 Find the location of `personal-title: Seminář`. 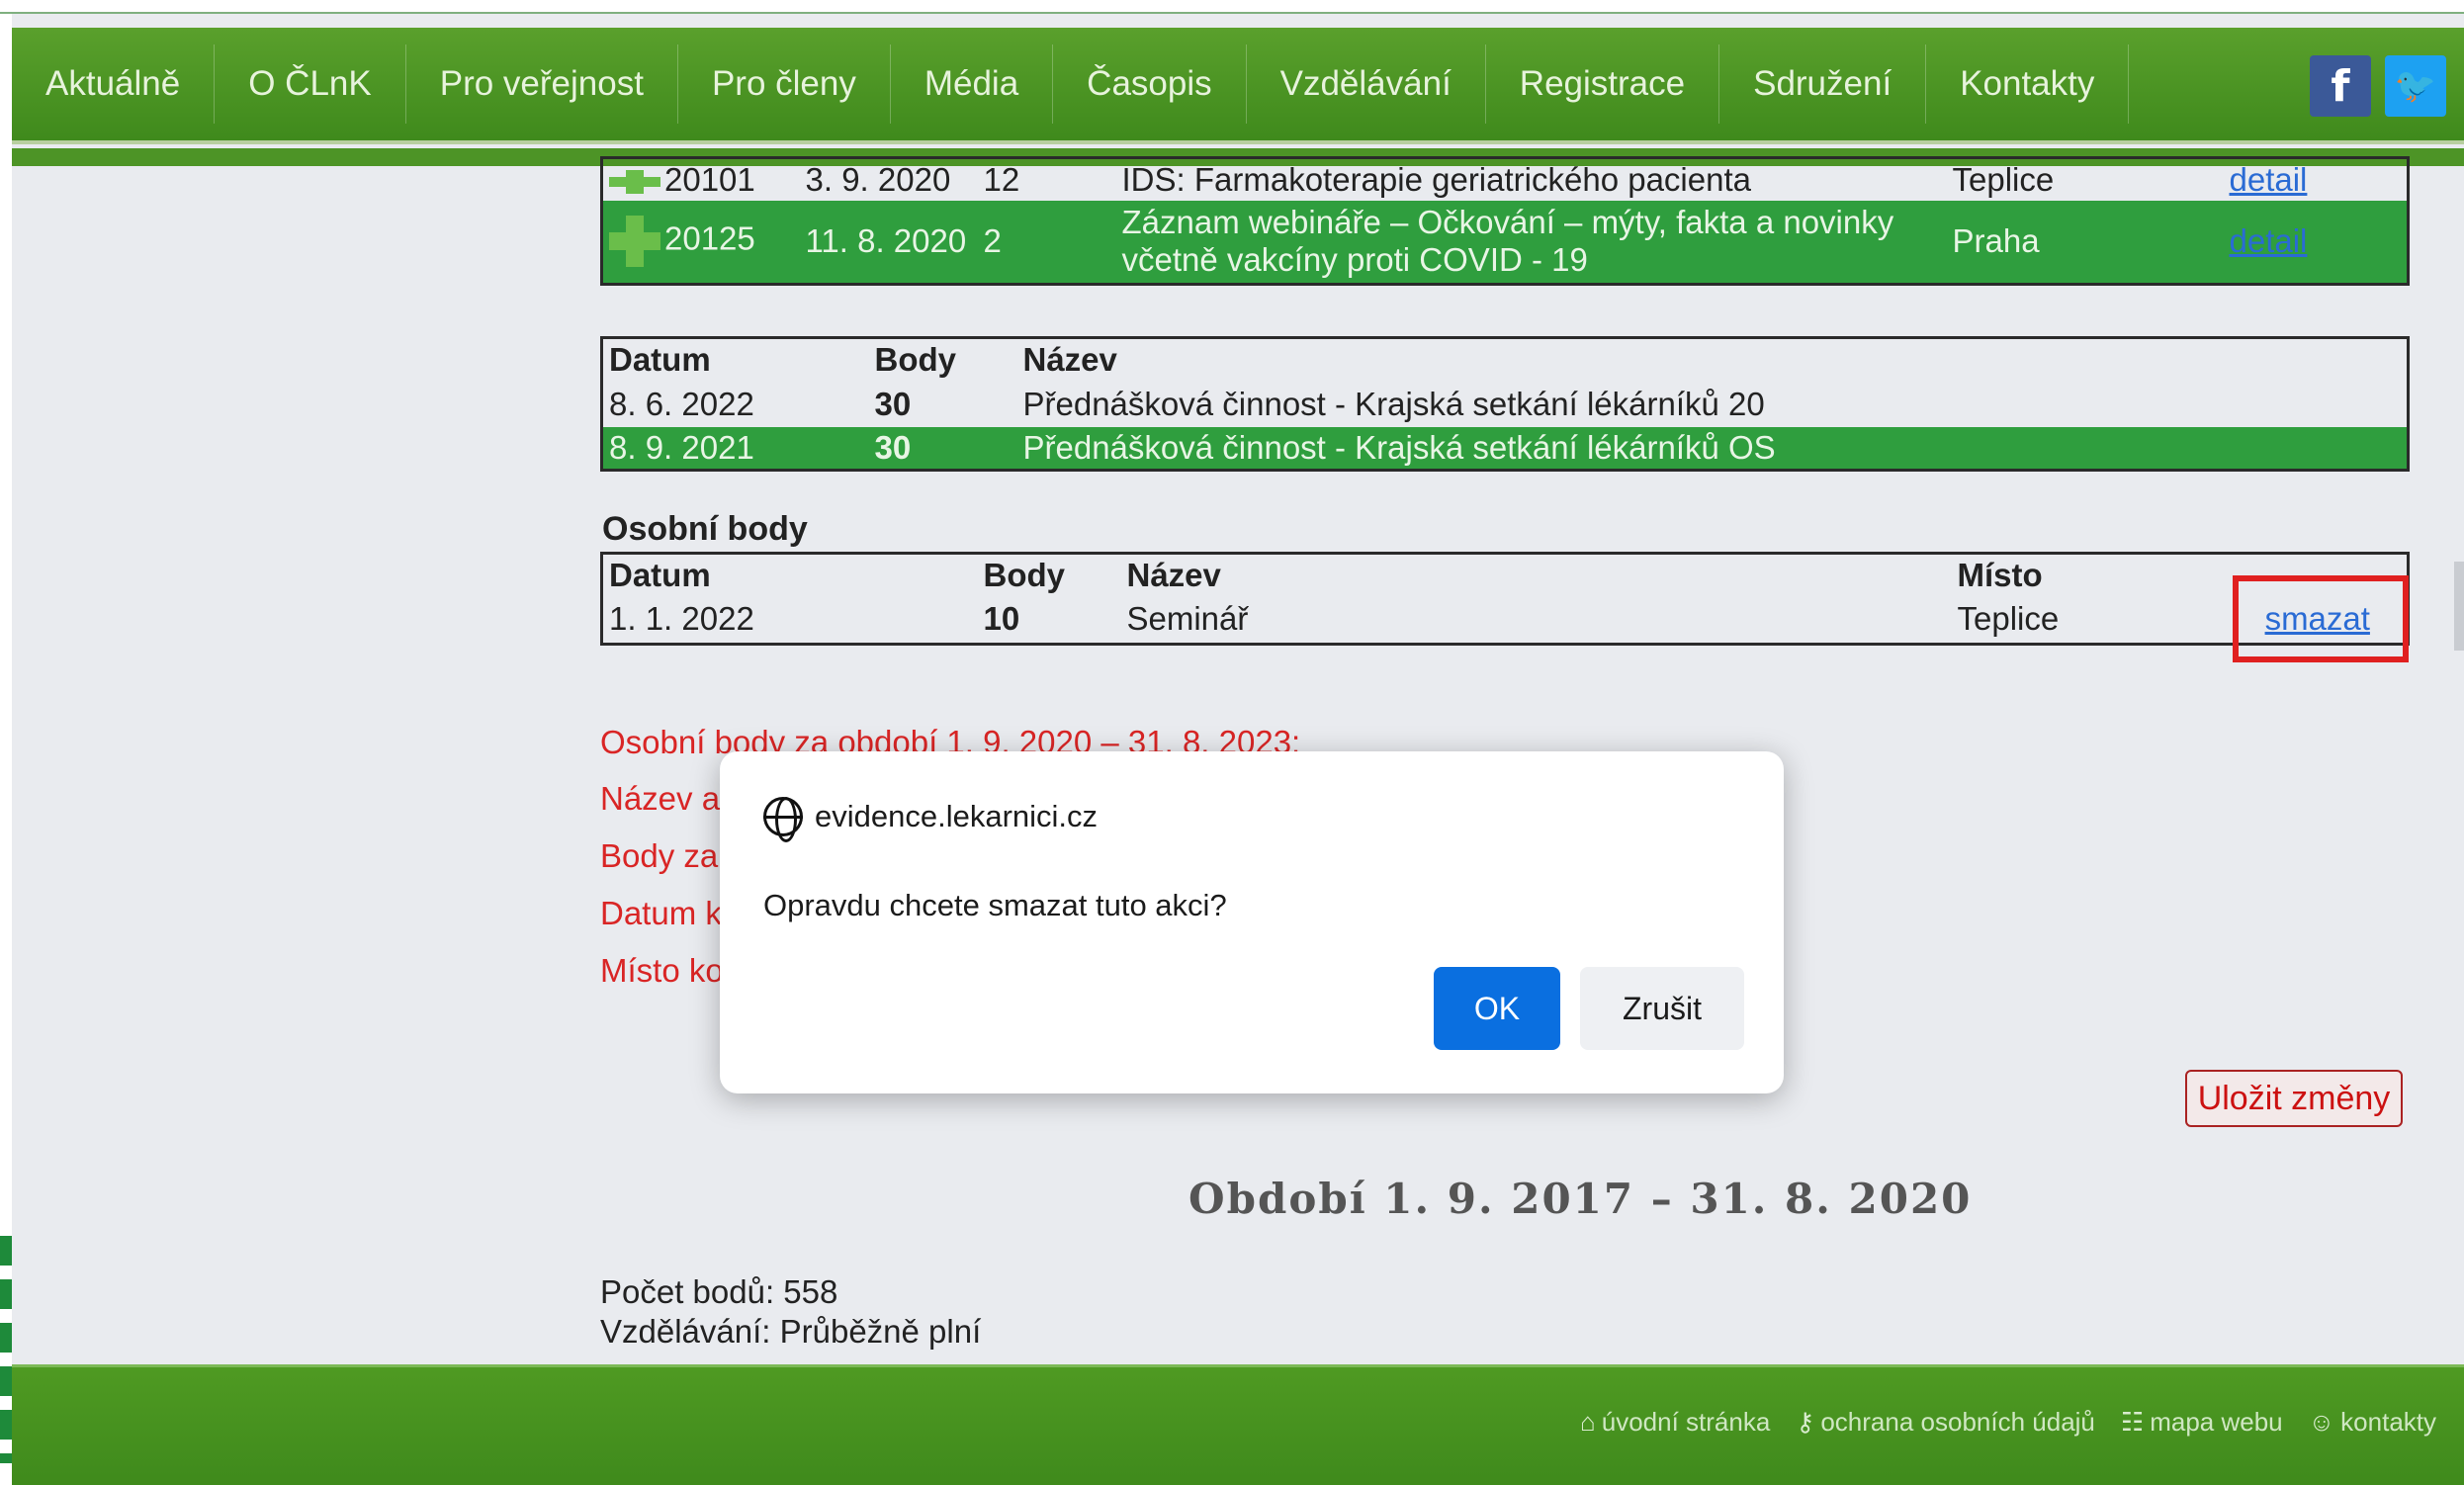

personal-title: Seminář is located at coordinates (1187, 619).